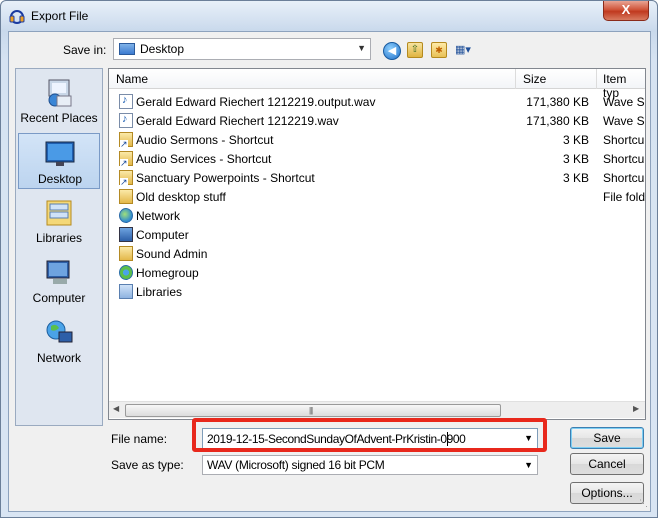  What do you see at coordinates (624, 197) in the screenshot?
I see `file-type: File fold` at bounding box center [624, 197].